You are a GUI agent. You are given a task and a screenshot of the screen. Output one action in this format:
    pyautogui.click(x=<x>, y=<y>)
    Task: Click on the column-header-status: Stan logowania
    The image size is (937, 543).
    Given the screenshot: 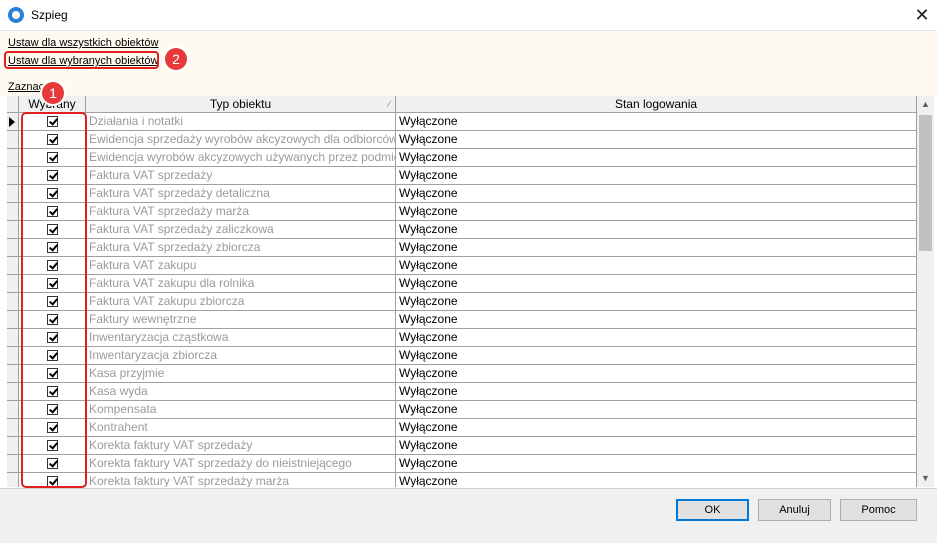 What is the action you would take?
    pyautogui.click(x=656, y=104)
    